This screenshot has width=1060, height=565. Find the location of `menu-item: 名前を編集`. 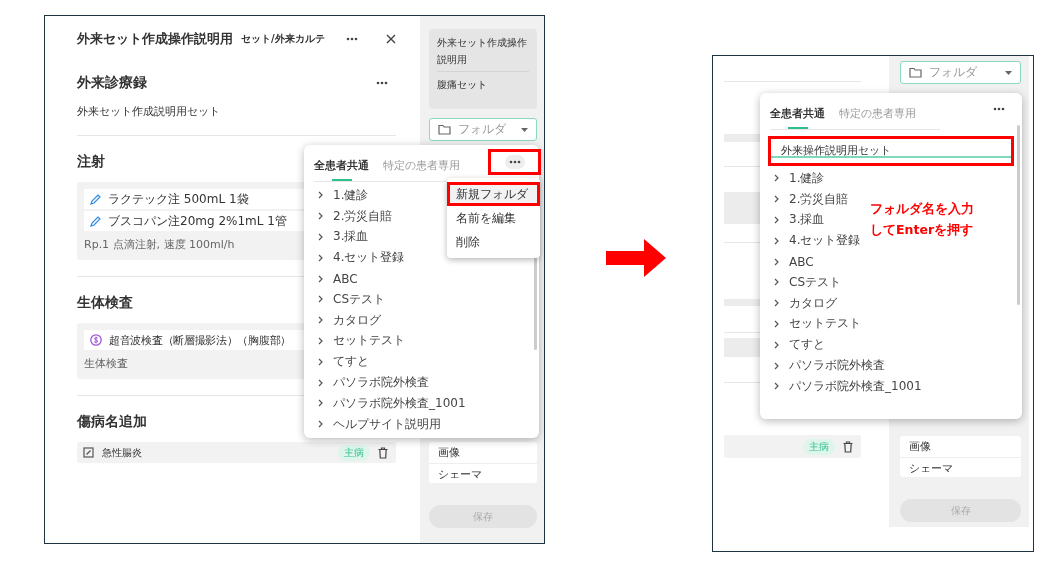

menu-item: 名前を編集 is located at coordinates (493, 218).